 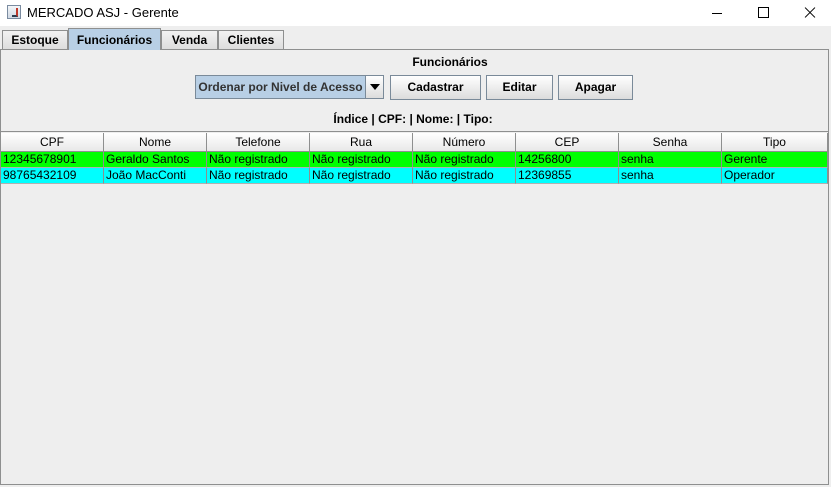 I want to click on title-bar: MERCADO ASJ - Gerente, so click(x=415, y=13).